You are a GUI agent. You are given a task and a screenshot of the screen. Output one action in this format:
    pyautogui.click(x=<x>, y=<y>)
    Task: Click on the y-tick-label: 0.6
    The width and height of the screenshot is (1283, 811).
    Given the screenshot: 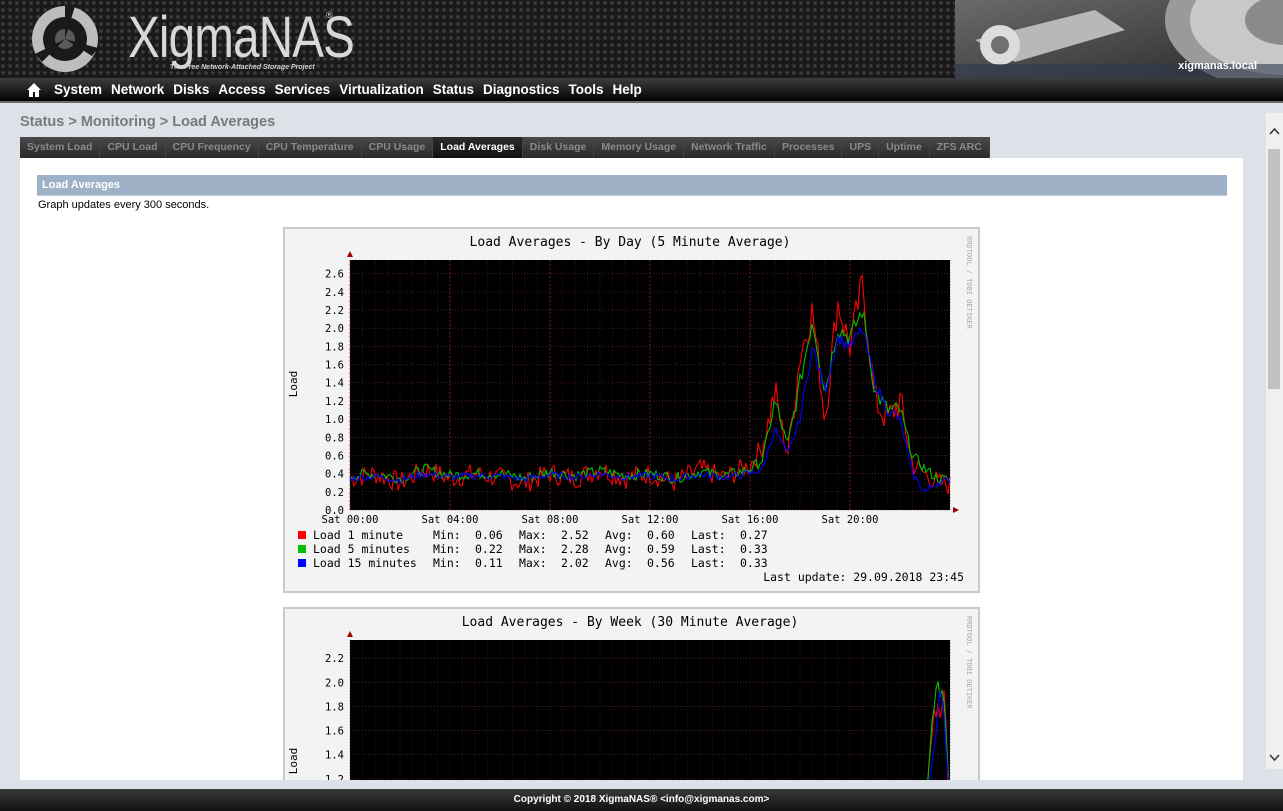 What is the action you would take?
    pyautogui.click(x=334, y=456)
    